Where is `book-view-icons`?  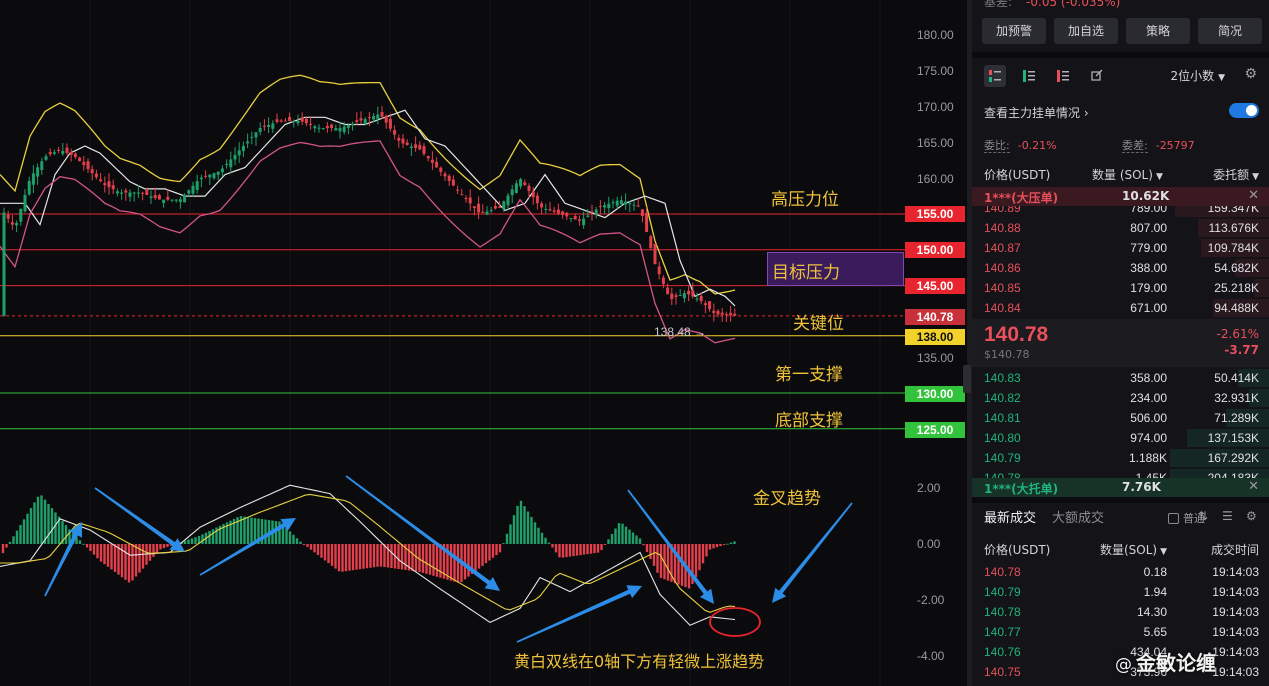 book-view-icons is located at coordinates (1046, 76).